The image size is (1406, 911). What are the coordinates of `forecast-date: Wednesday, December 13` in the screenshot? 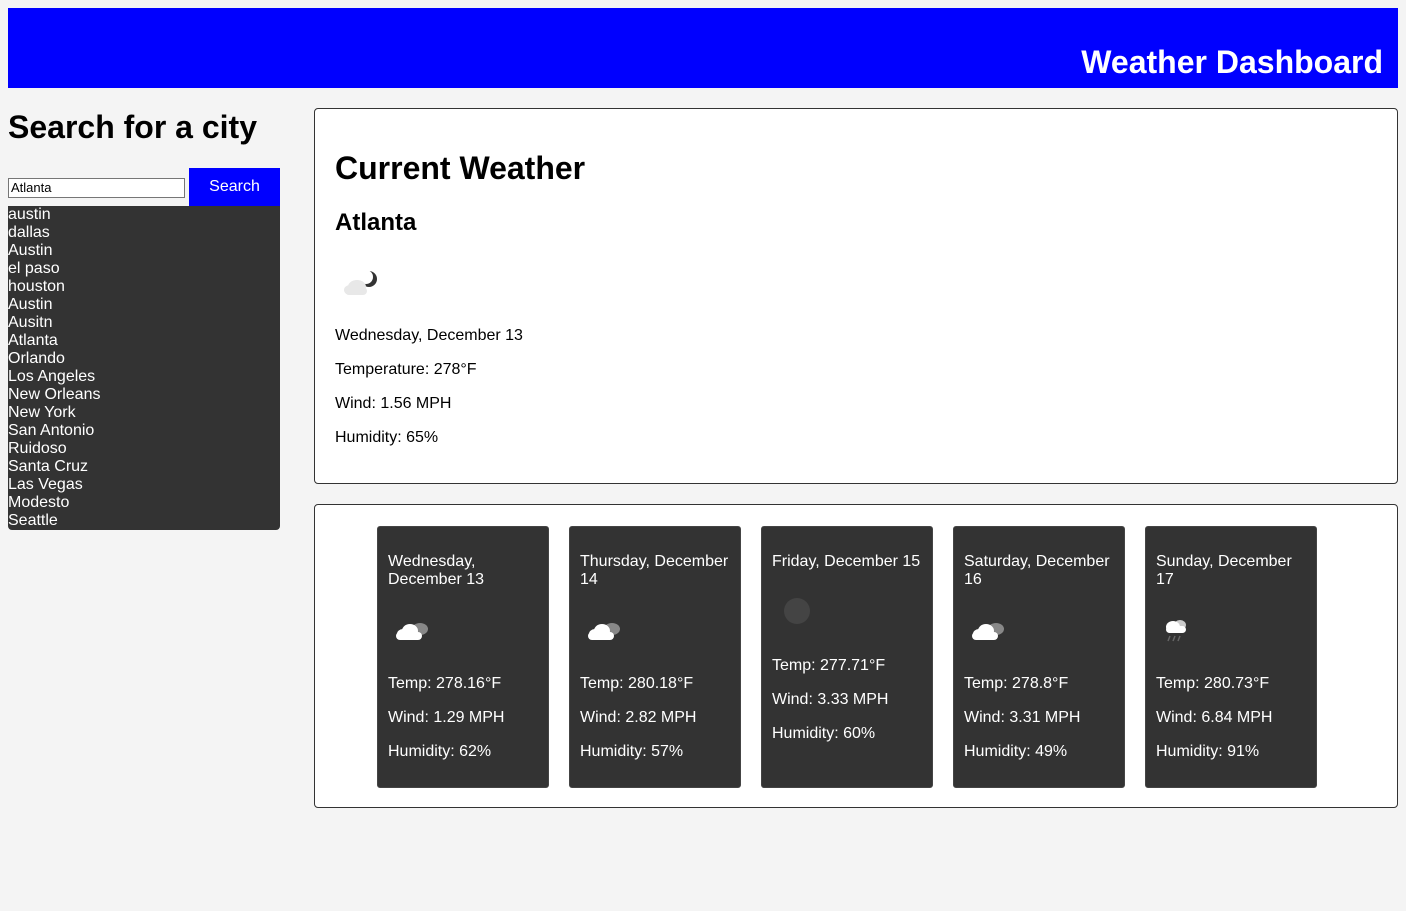 It's located at (436, 570).